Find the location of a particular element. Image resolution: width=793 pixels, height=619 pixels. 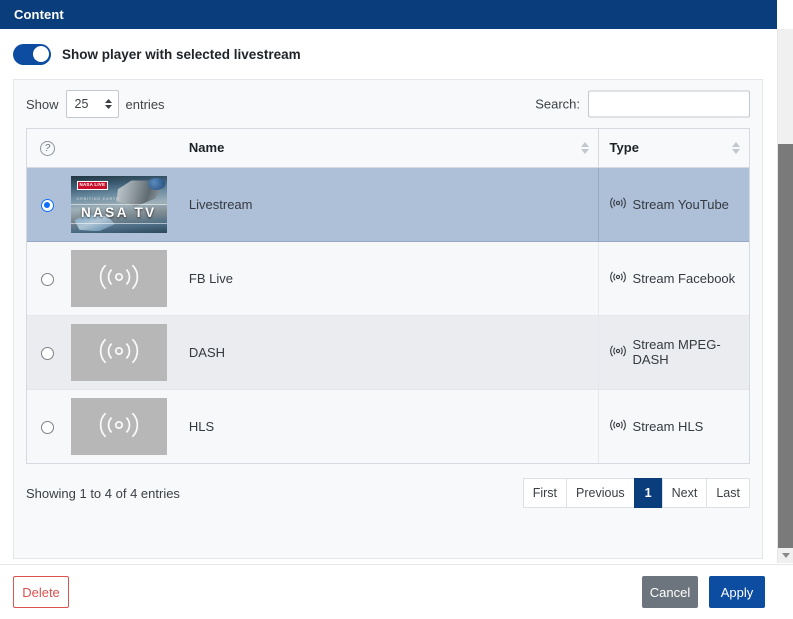

show-player-toggle-label: Show player with selected livestream is located at coordinates (181, 54).